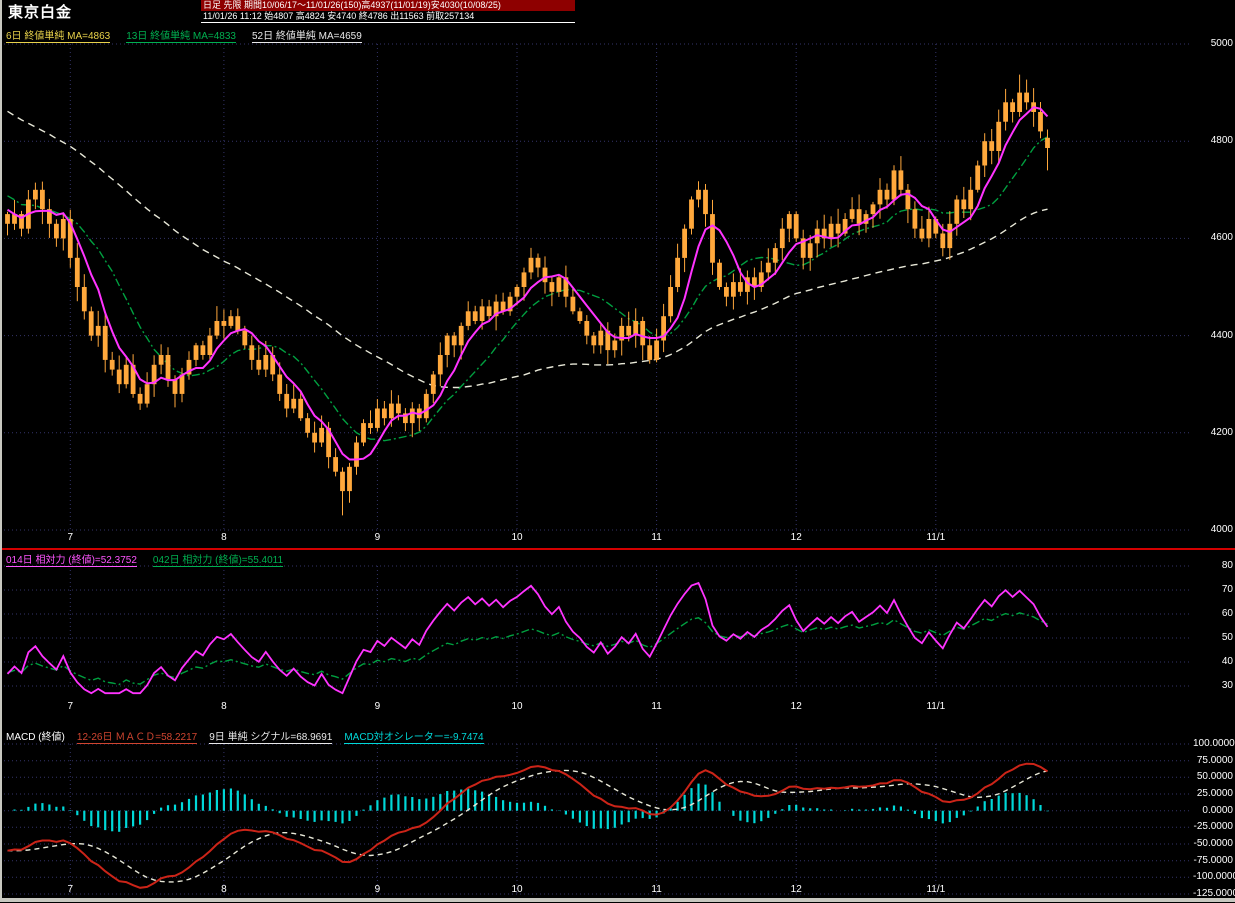  Describe the element at coordinates (181, 35) in the screenshot. I see `ma13-legend-item: 13日 終値単純 MA=4833` at that location.